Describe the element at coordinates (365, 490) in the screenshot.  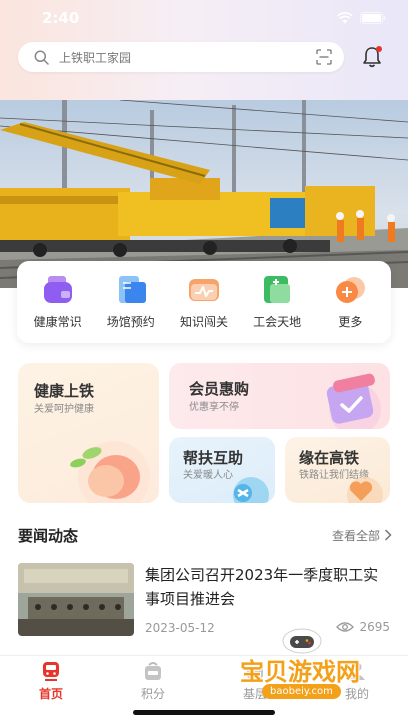
I see `heart-icon` at that location.